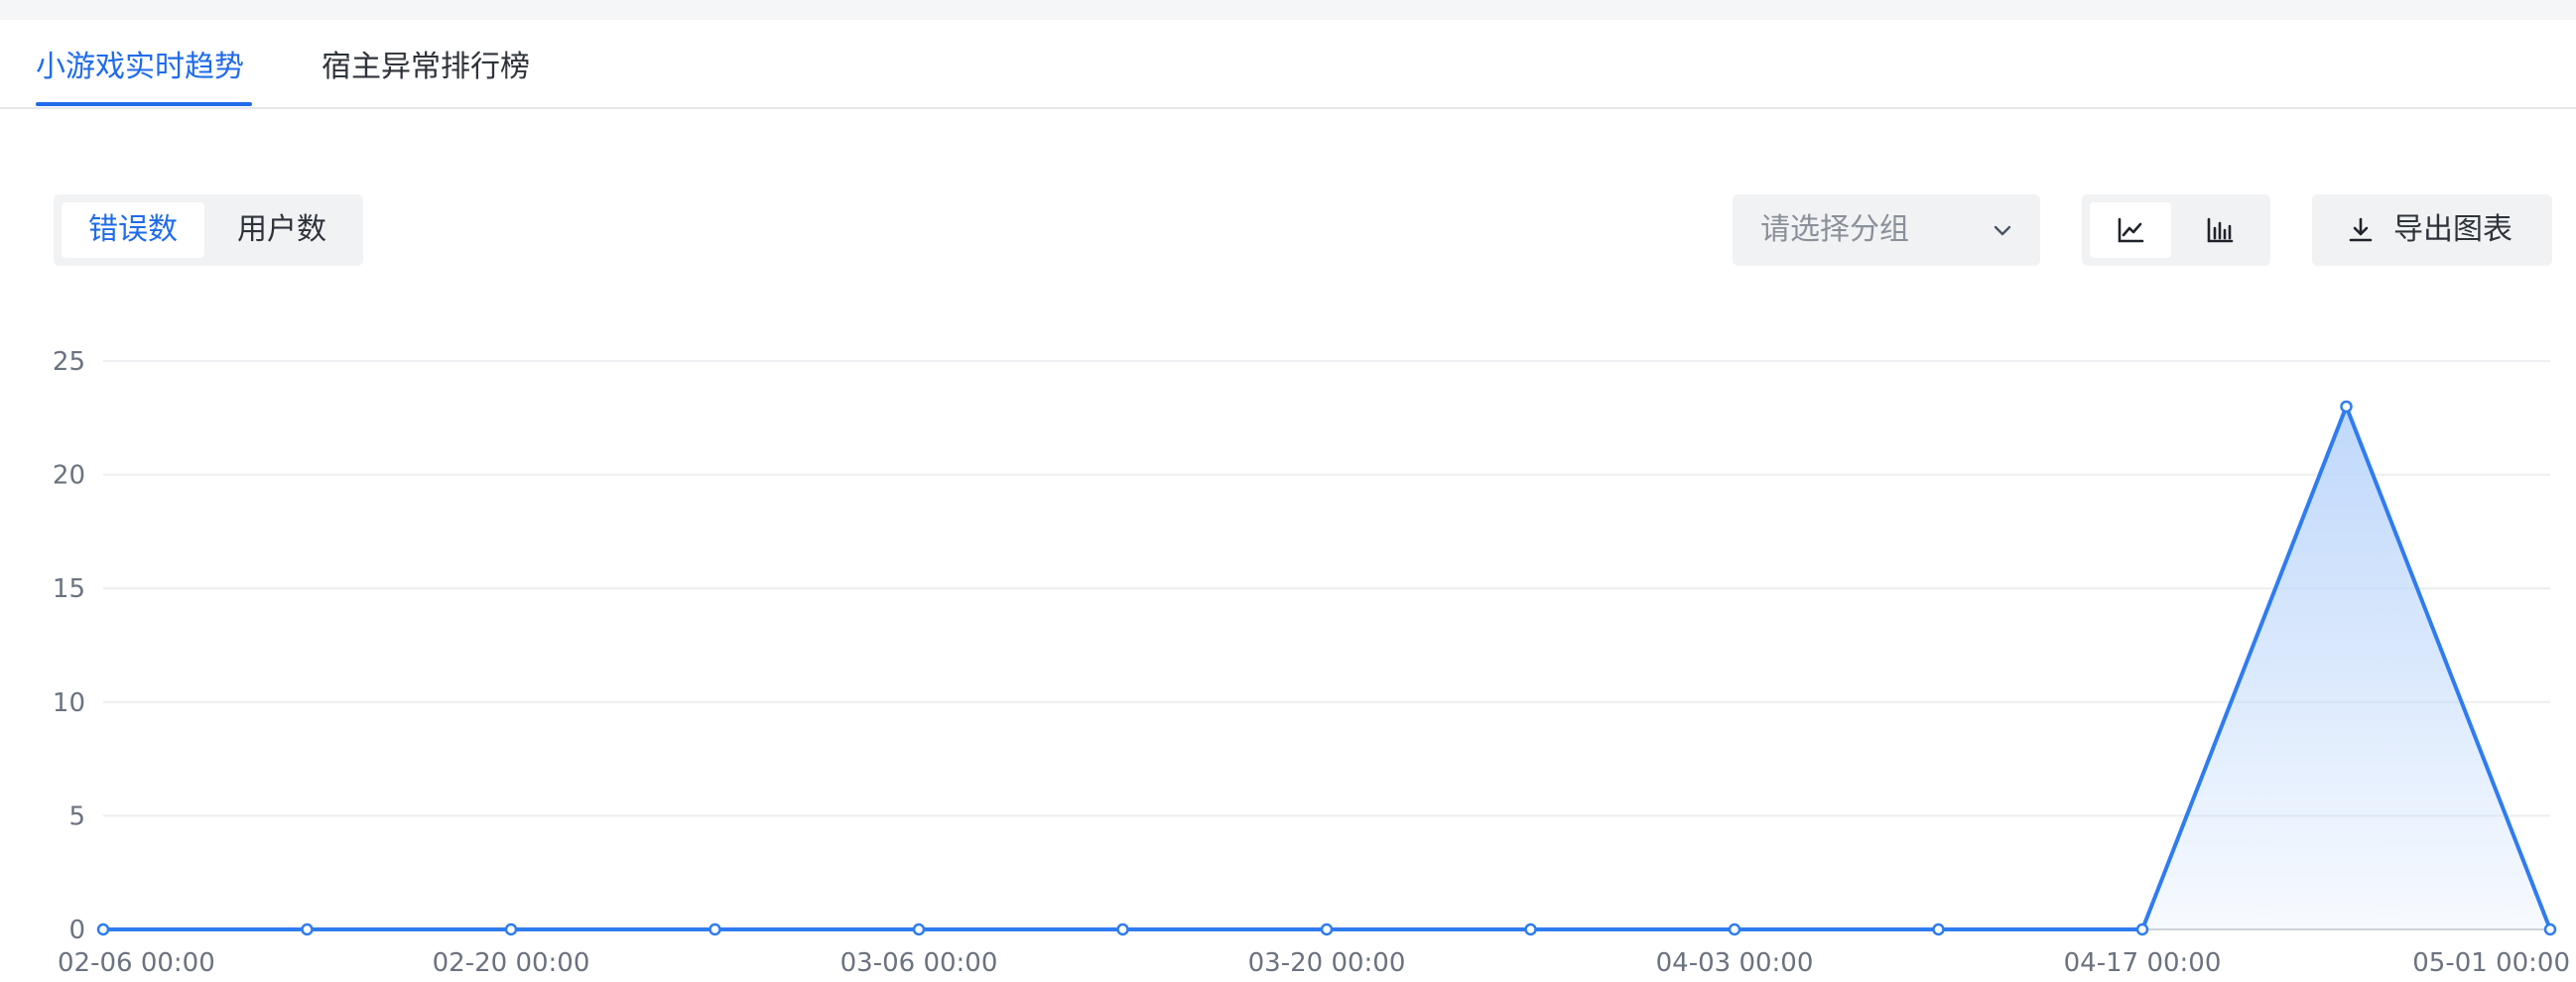  I want to click on y-tick-label: 5, so click(77, 816).